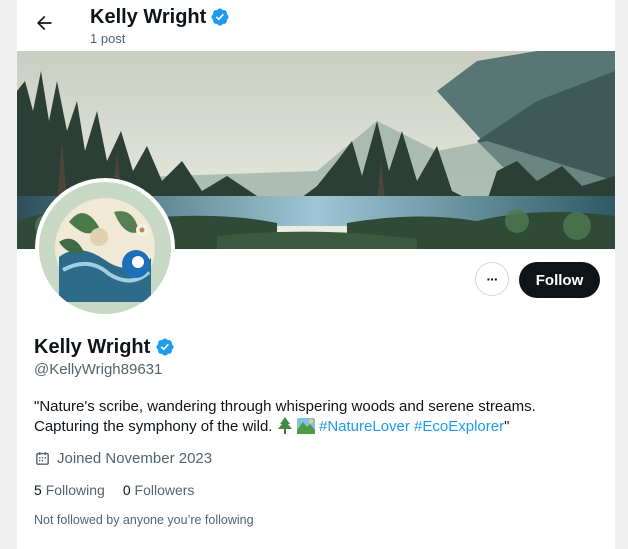 This screenshot has height=549, width=628. Describe the element at coordinates (105, 248) in the screenshot. I see `avatar` at that location.